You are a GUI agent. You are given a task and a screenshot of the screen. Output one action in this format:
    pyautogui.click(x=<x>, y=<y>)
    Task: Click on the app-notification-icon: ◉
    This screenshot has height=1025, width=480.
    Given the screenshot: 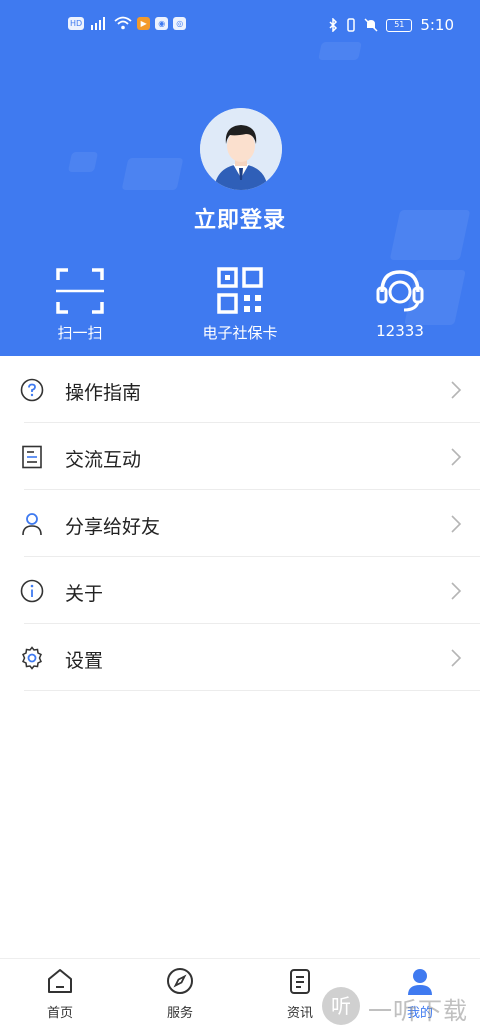 What is the action you would take?
    pyautogui.click(x=162, y=23)
    